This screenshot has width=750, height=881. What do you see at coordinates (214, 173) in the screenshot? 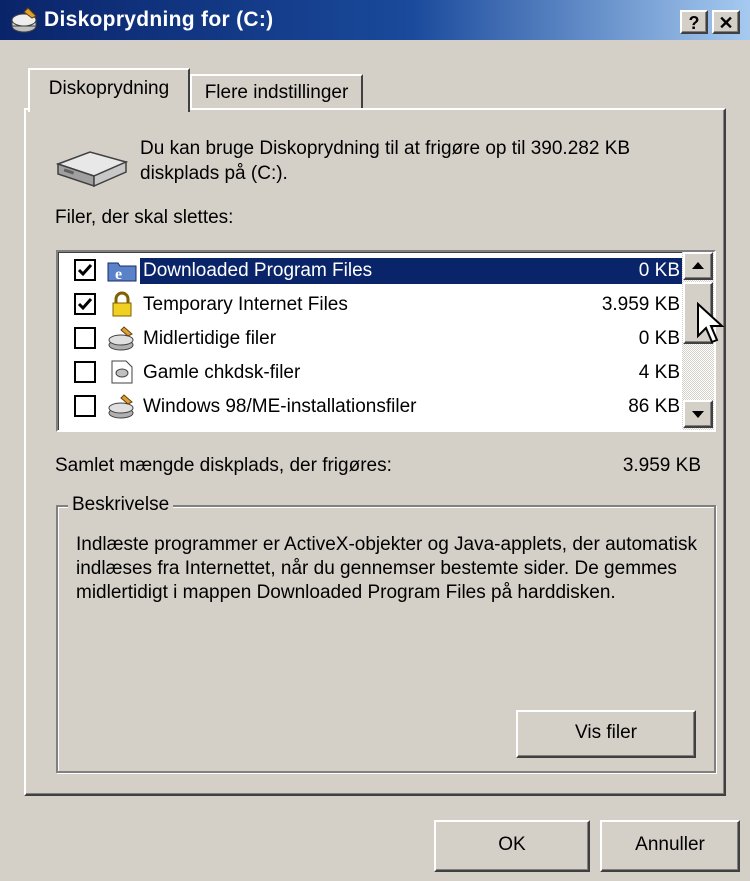
I see `info-line-2: diskplads på (C:).` at bounding box center [214, 173].